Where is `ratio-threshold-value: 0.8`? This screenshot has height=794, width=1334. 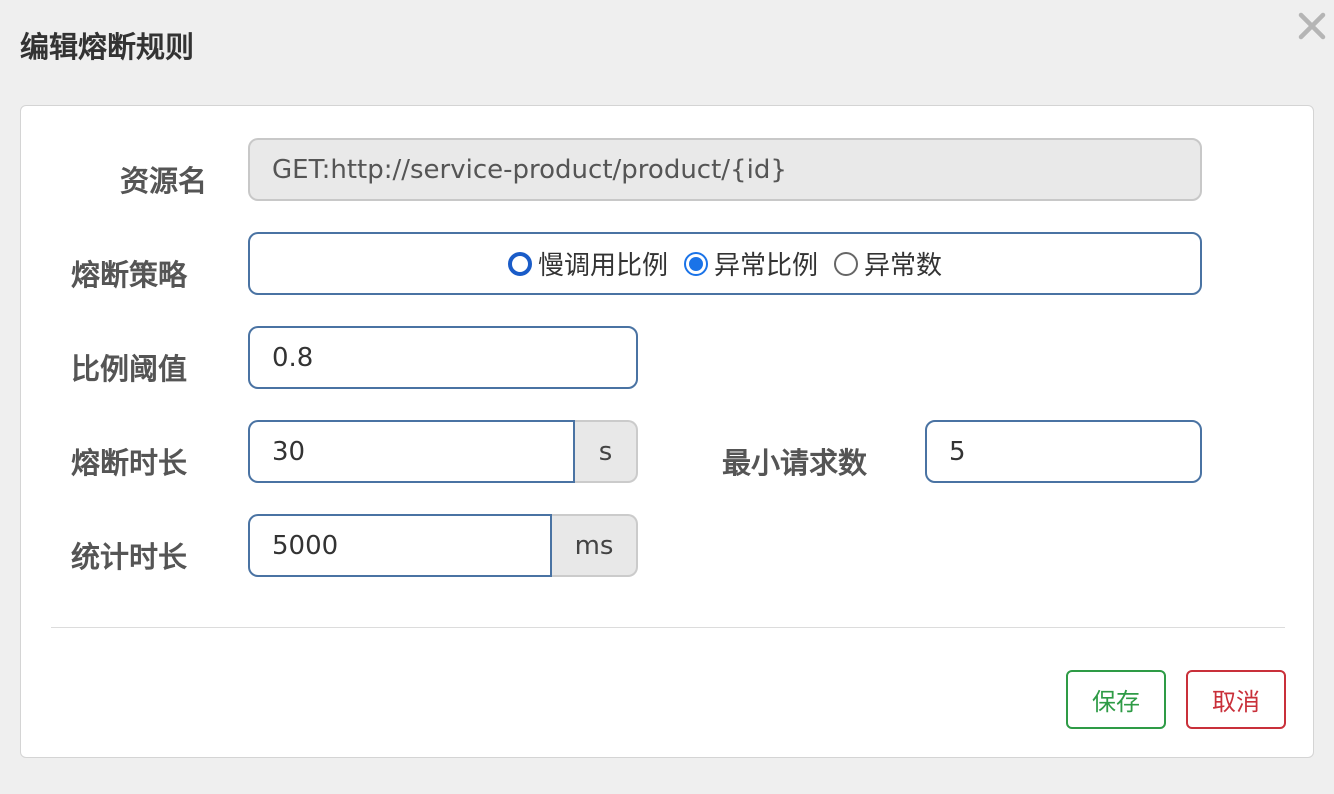
ratio-threshold-value: 0.8 is located at coordinates (293, 357).